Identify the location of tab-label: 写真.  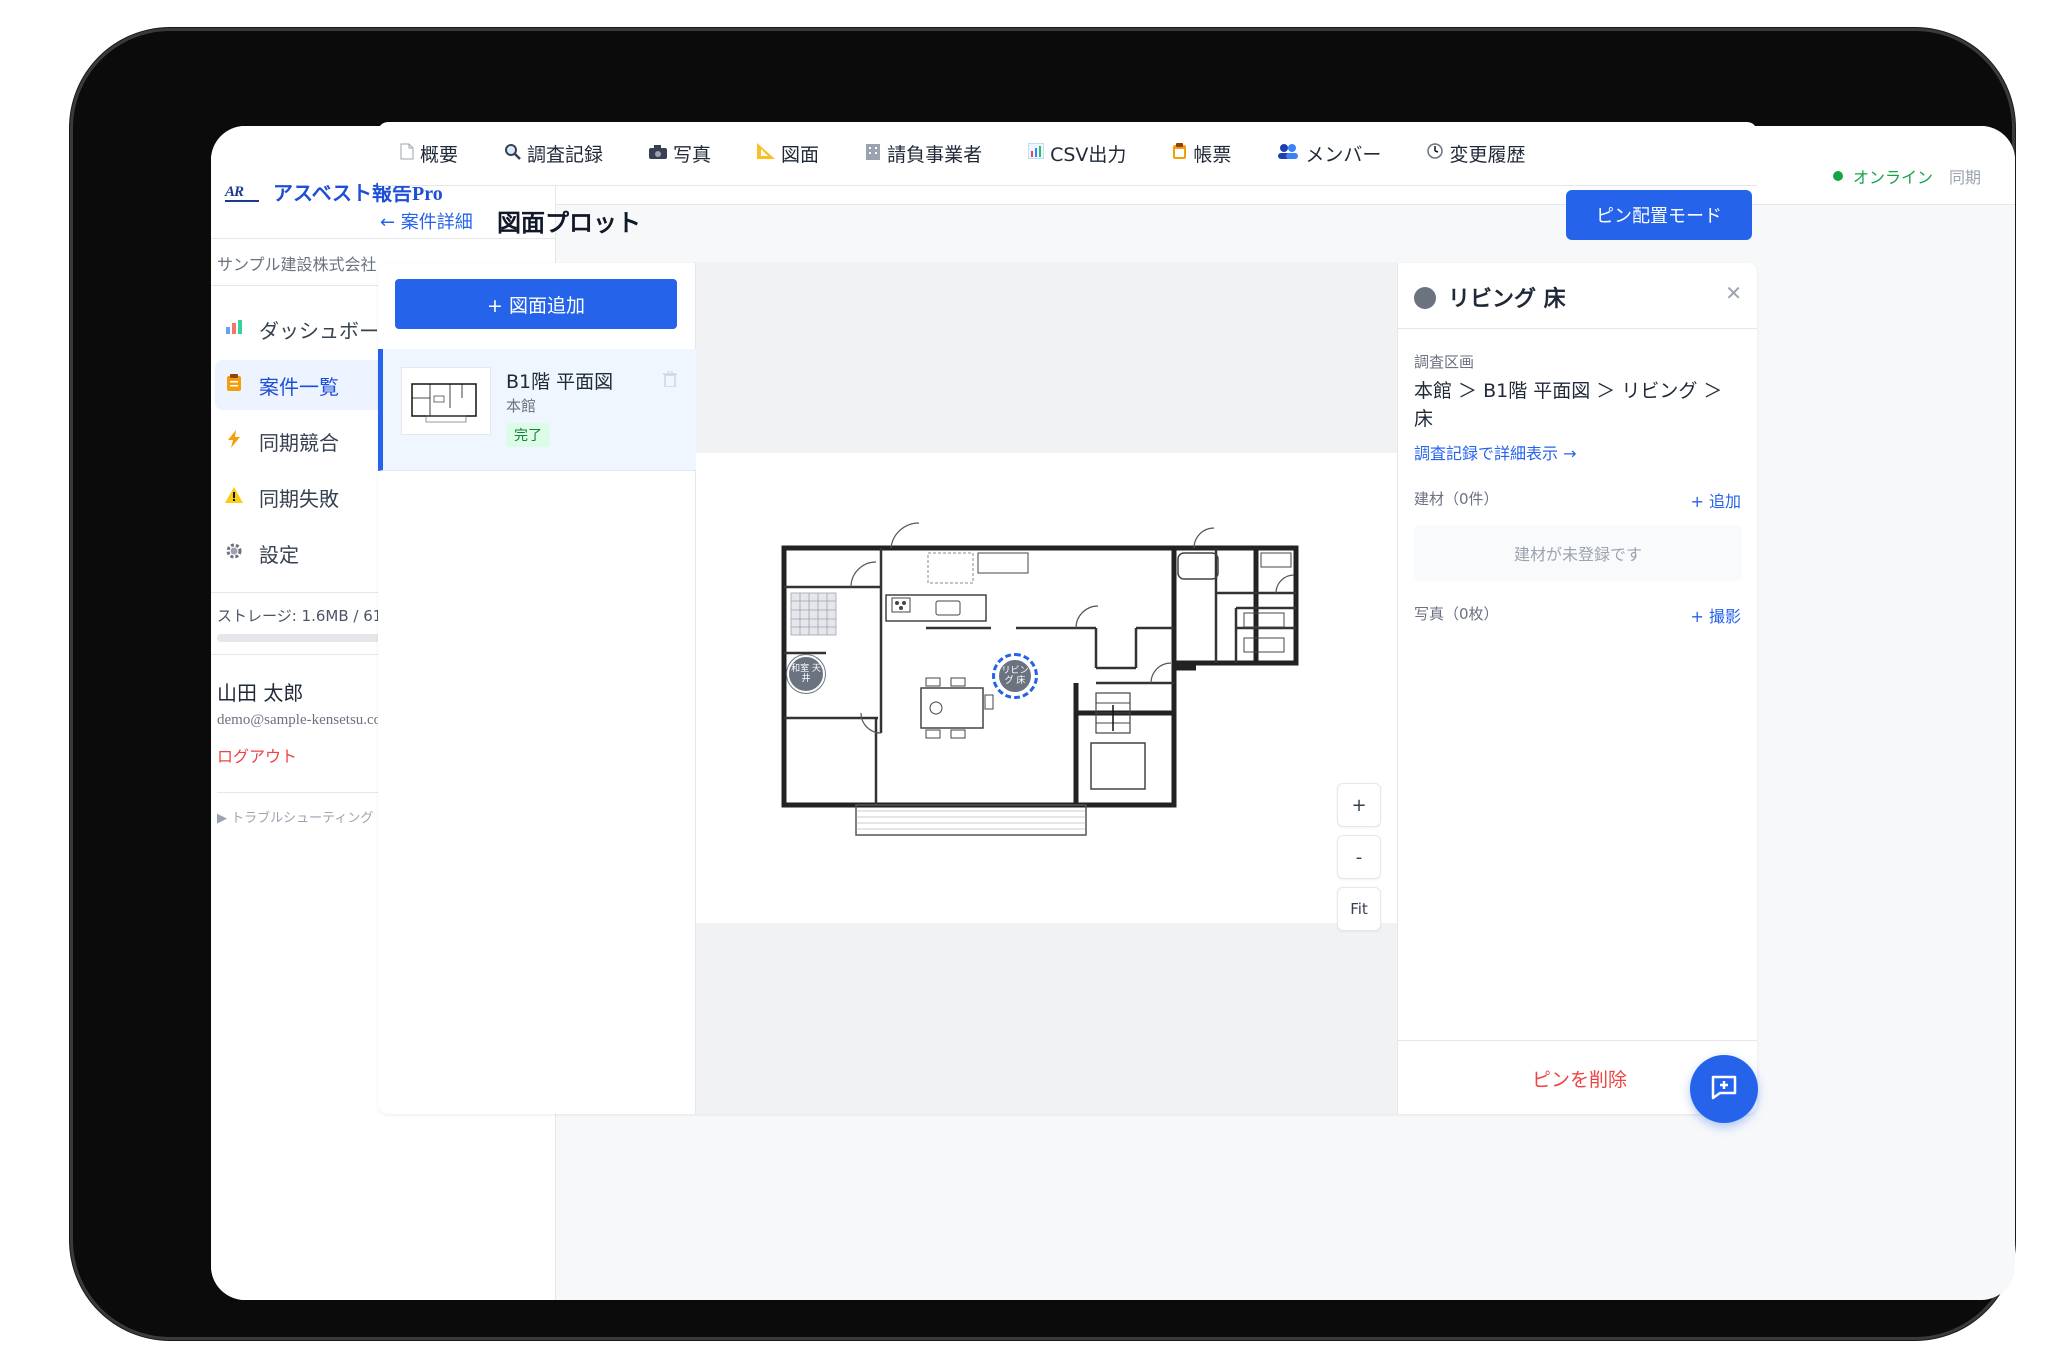
(692, 155).